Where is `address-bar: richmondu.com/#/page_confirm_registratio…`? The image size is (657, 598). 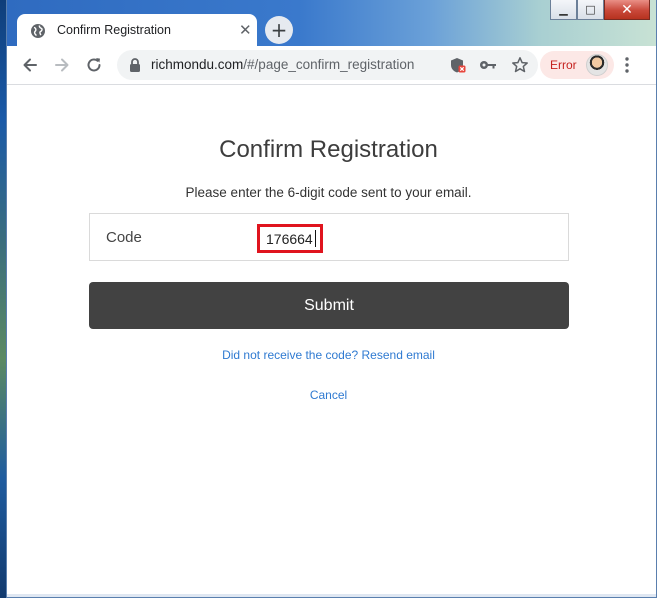
address-bar: richmondu.com/#/page_confirm_registratio… is located at coordinates (327, 65).